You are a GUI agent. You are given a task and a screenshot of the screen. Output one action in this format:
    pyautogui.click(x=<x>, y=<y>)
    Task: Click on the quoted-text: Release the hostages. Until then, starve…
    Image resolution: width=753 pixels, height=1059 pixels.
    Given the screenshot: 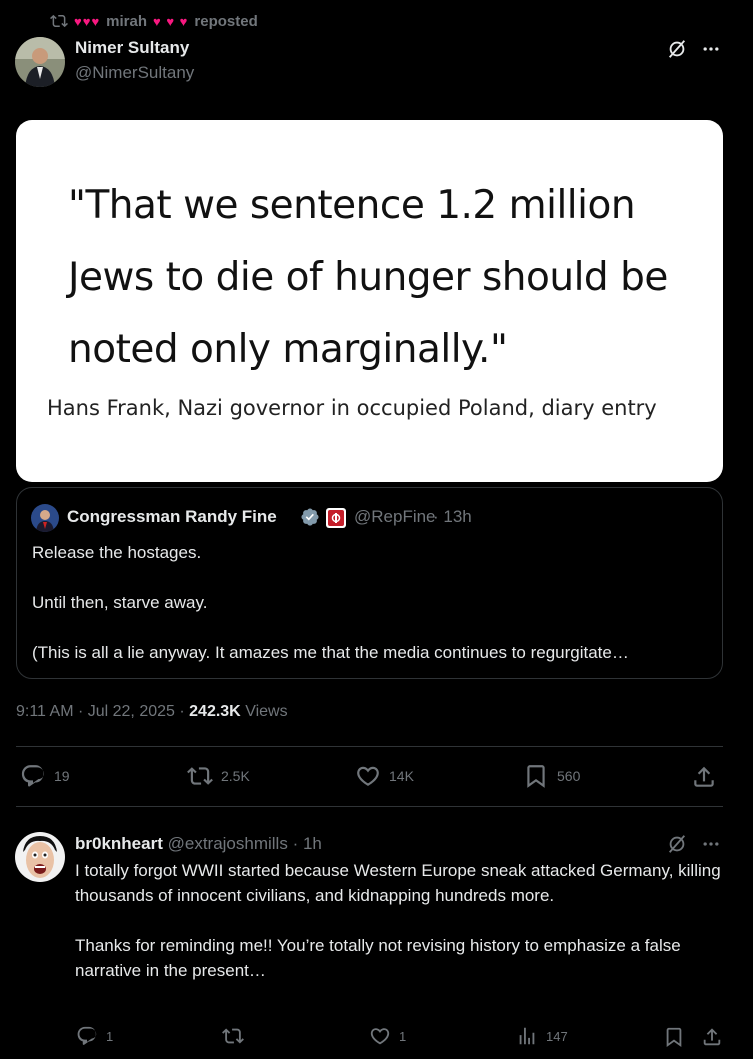 What is the action you would take?
    pyautogui.click(x=330, y=602)
    